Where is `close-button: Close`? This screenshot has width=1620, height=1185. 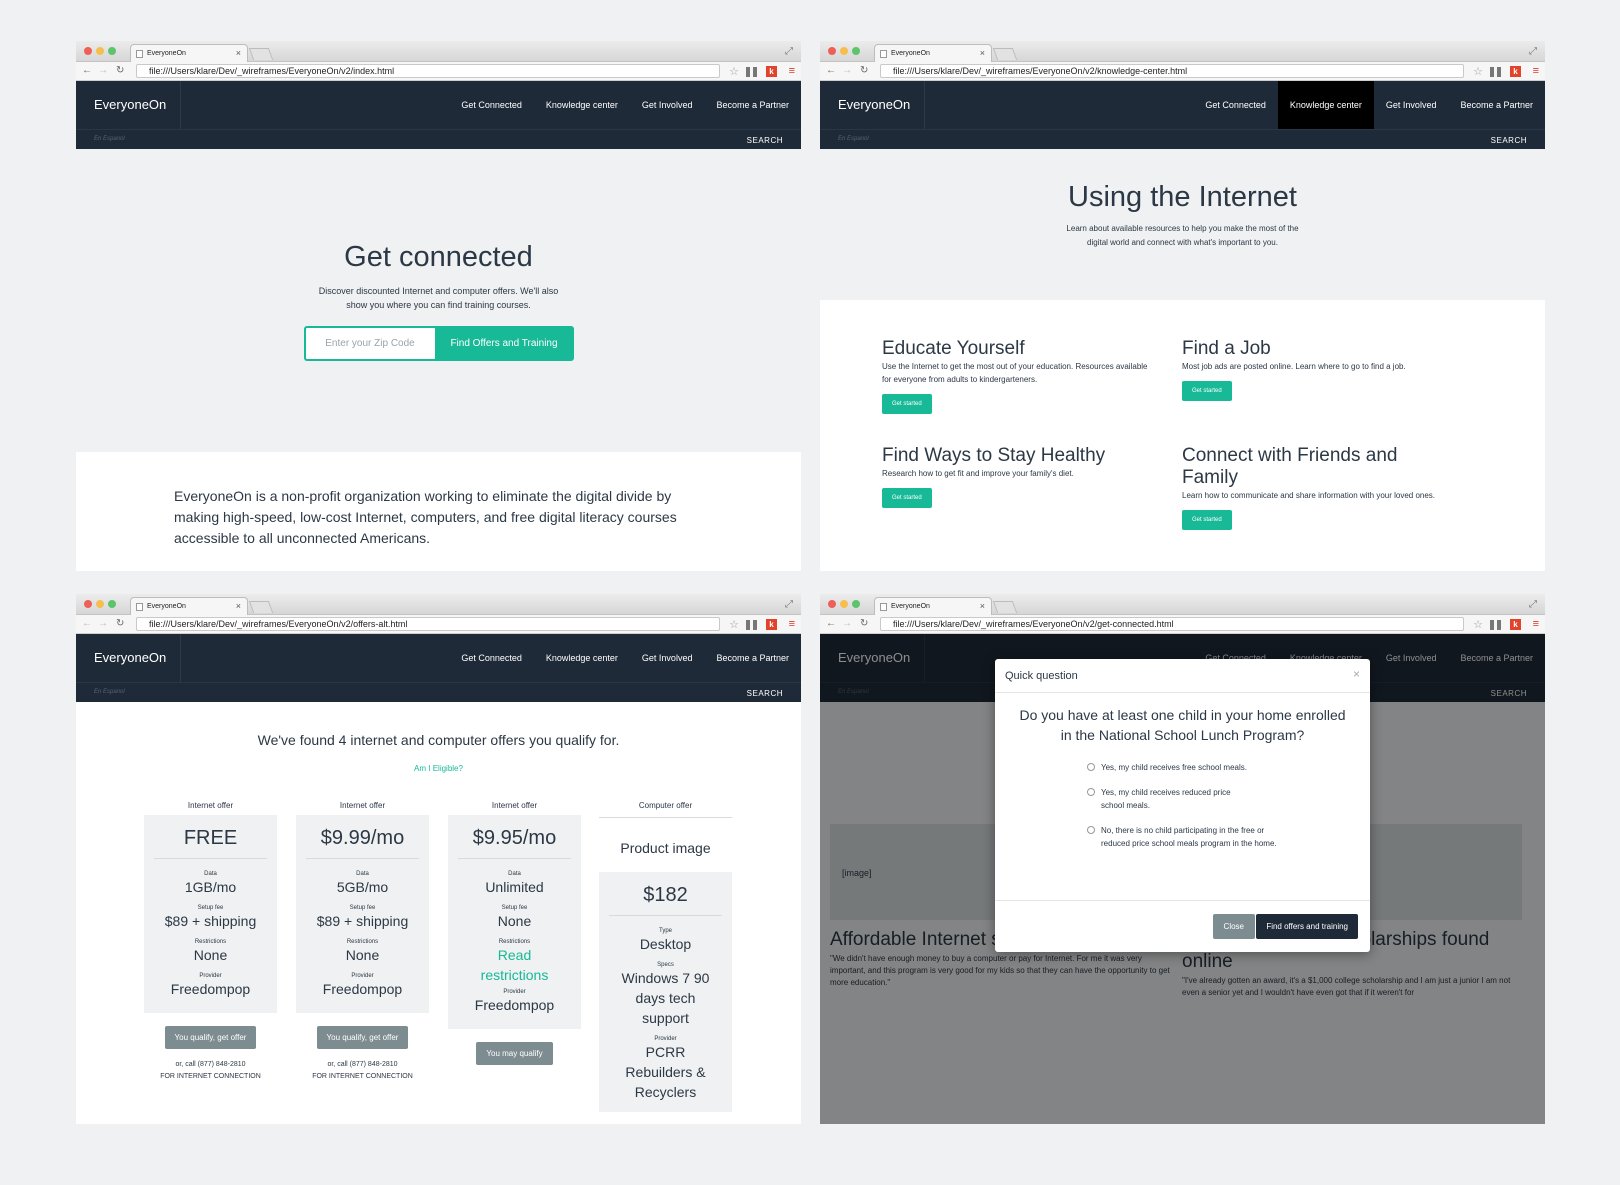
close-button: Close is located at coordinates (1233, 926).